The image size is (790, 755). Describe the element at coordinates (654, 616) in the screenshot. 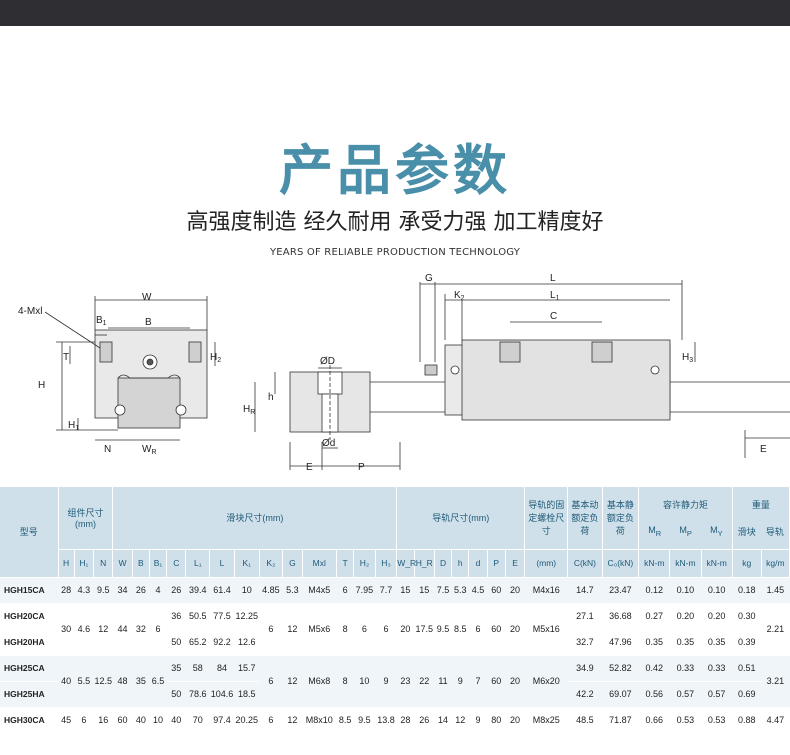

I see `cell-mr: 0.27` at that location.